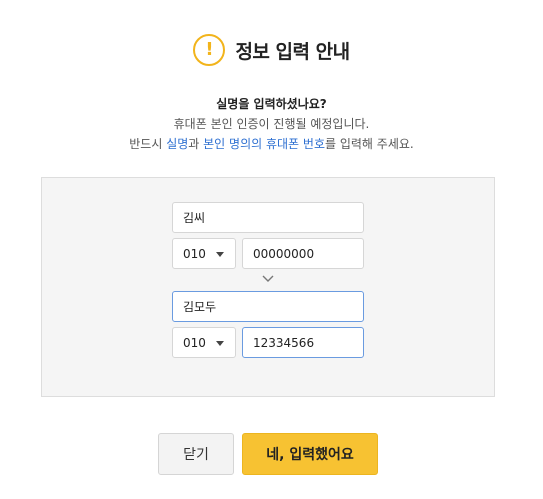  What do you see at coordinates (271, 104) in the screenshot?
I see `question-text: 실명을 입력하셨나요?` at bounding box center [271, 104].